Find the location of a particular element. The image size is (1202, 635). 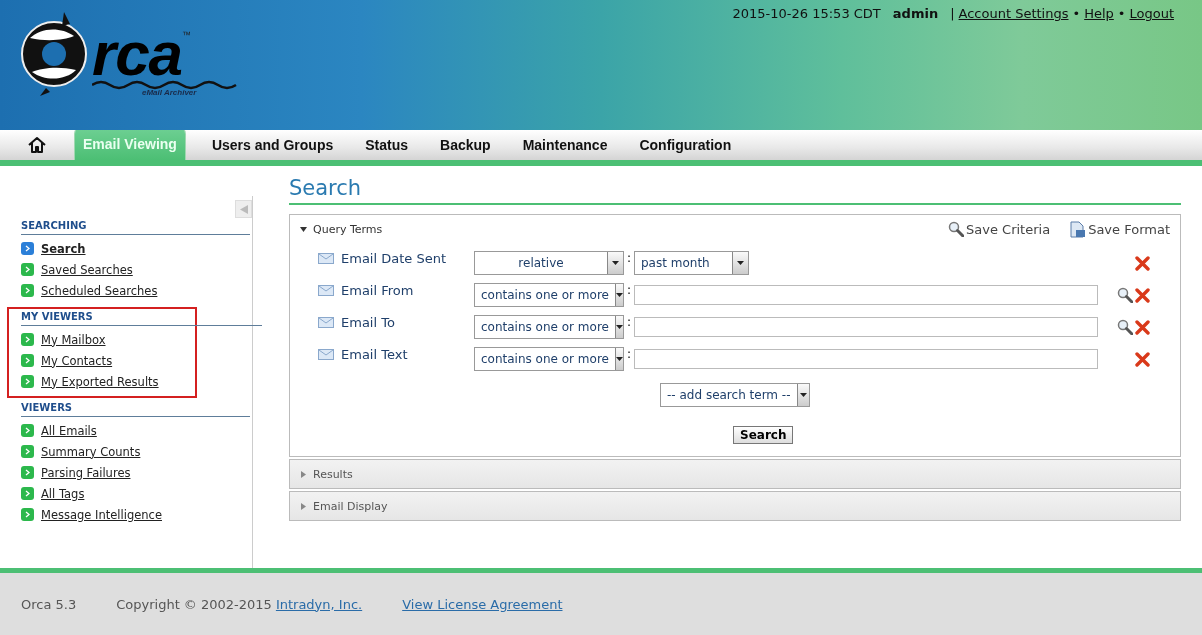

logo-tagline: eMail Archiver is located at coordinates (170, 92).